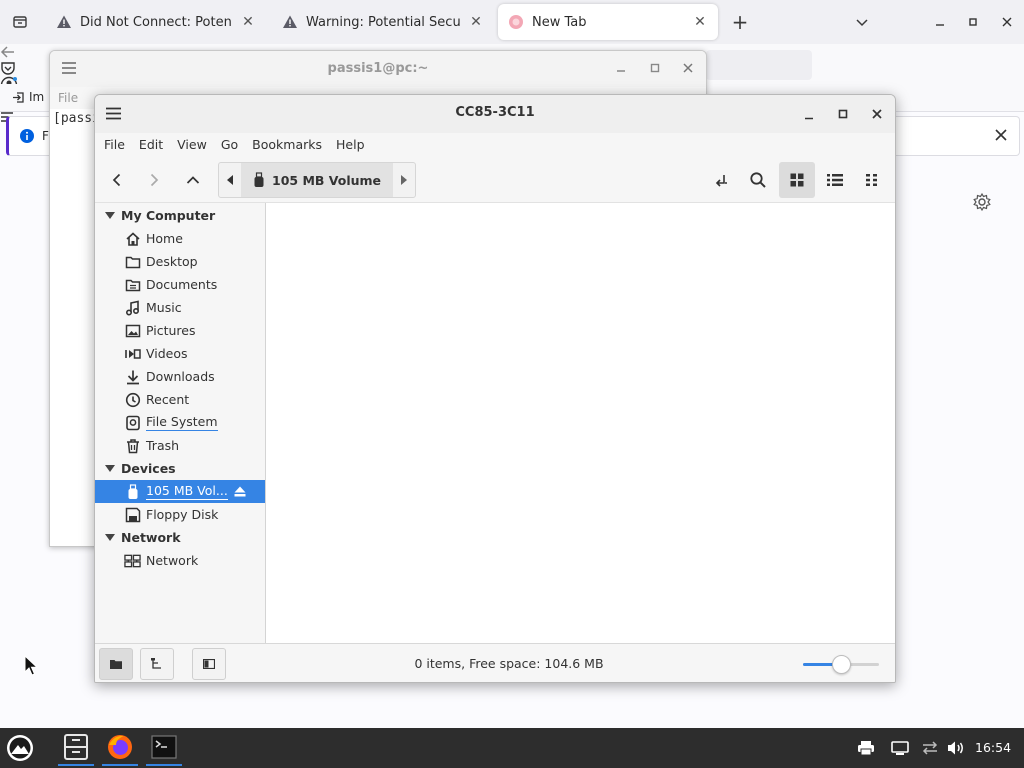 This screenshot has width=1024, height=768. What do you see at coordinates (404, 180) in the screenshot?
I see `breadcrumb-right-arrow` at bounding box center [404, 180].